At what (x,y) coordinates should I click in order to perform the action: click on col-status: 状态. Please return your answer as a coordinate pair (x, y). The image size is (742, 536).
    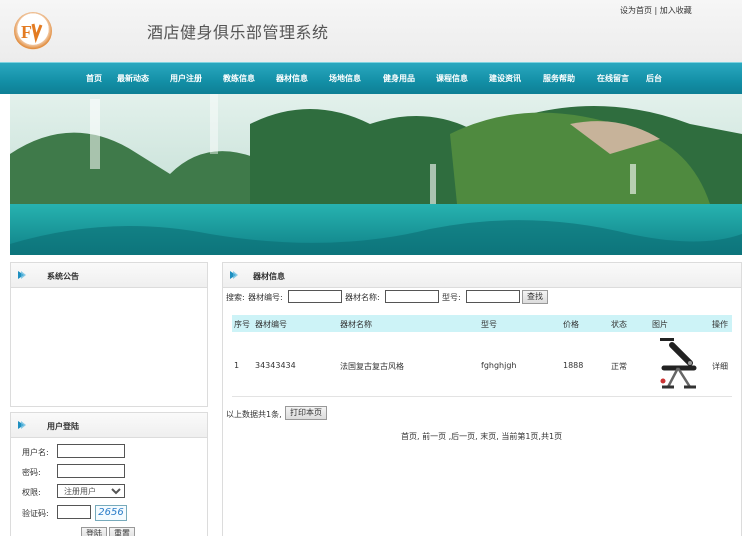
    Looking at the image, I should click on (619, 324).